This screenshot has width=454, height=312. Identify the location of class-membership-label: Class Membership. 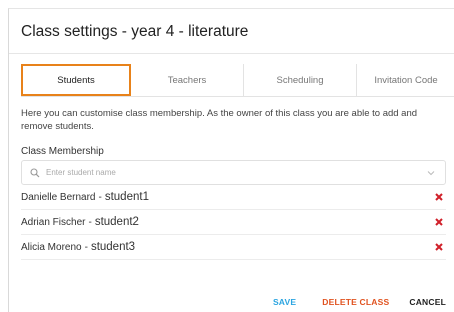
(62, 151).